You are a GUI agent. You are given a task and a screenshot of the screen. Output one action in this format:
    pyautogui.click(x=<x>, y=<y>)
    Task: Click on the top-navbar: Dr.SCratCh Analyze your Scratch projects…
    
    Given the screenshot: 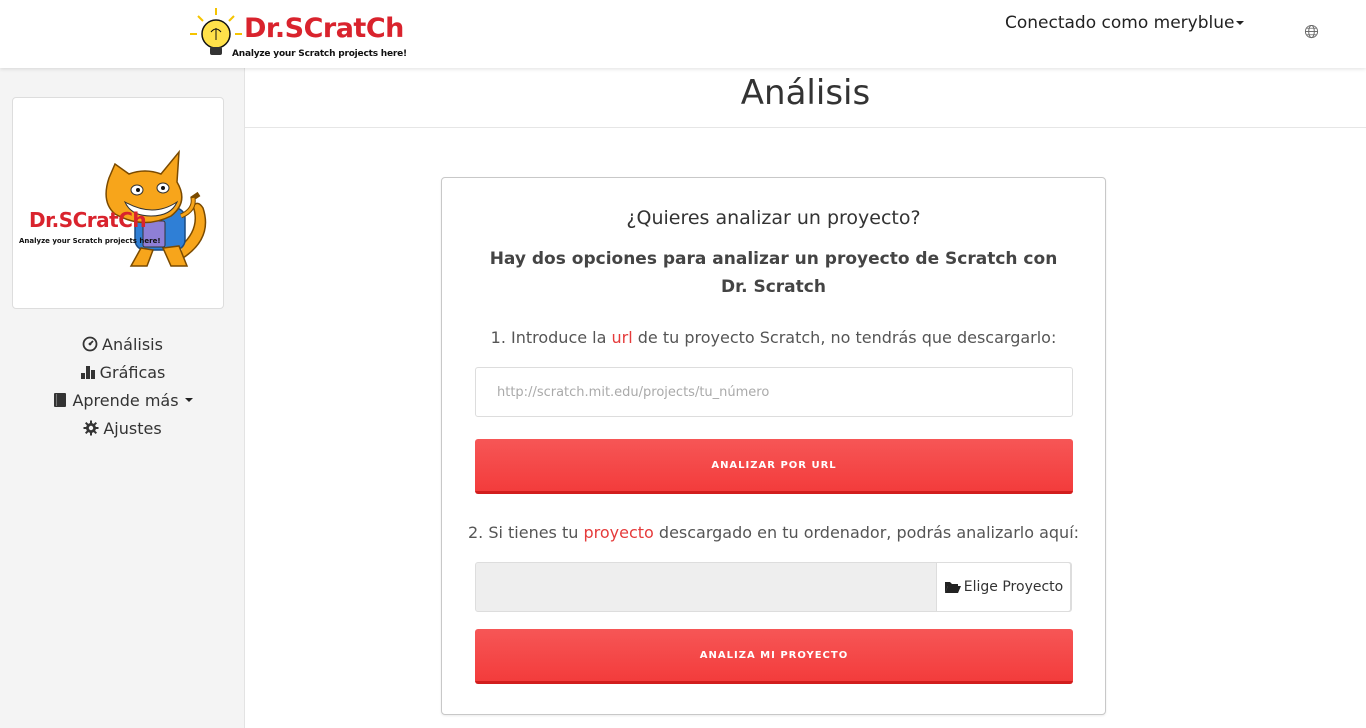 What is the action you would take?
    pyautogui.click(x=683, y=34)
    